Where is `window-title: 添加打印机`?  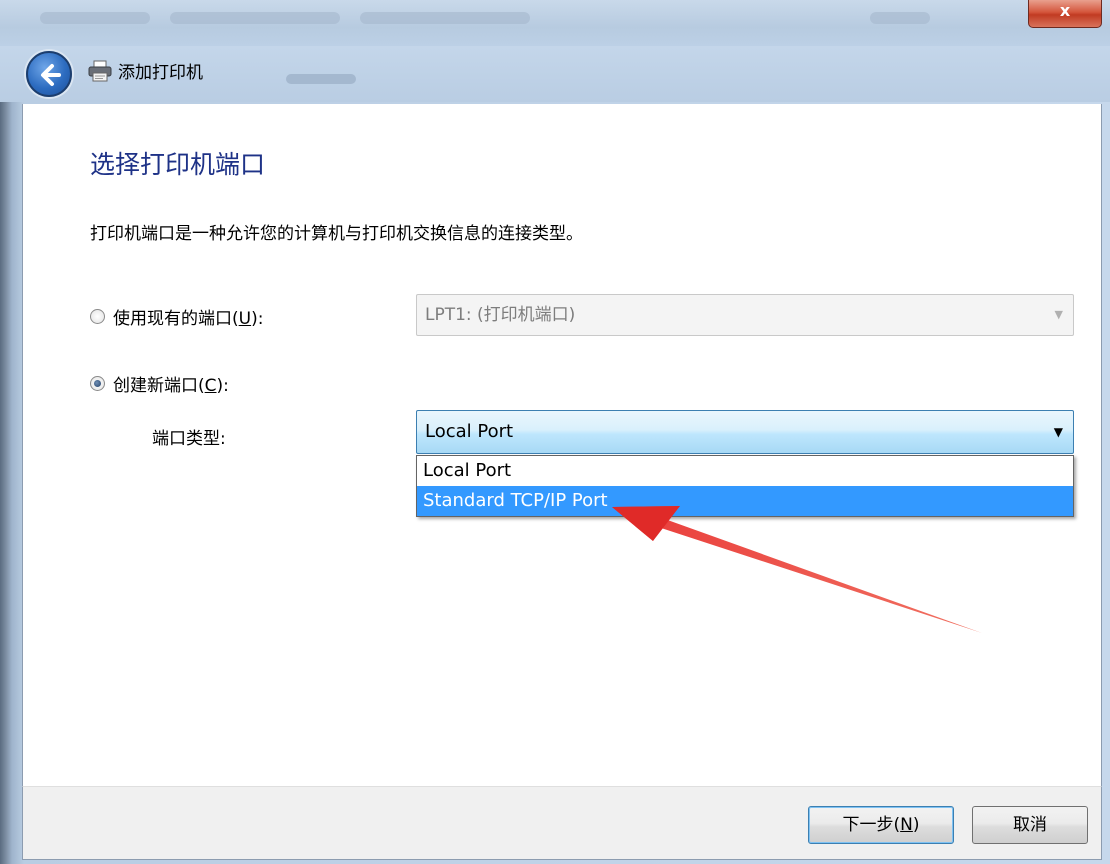
window-title: 添加打印机 is located at coordinates (160, 73).